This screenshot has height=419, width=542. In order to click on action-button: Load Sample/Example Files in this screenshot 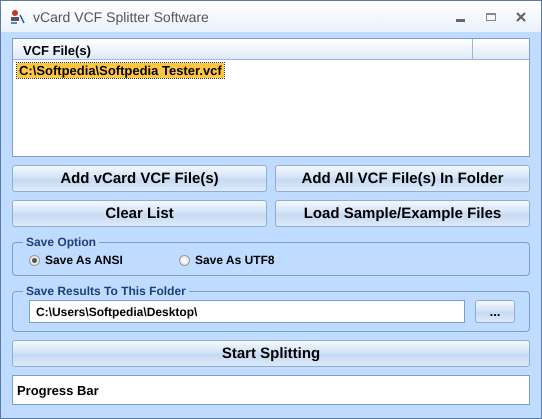, I will do `click(402, 213)`.